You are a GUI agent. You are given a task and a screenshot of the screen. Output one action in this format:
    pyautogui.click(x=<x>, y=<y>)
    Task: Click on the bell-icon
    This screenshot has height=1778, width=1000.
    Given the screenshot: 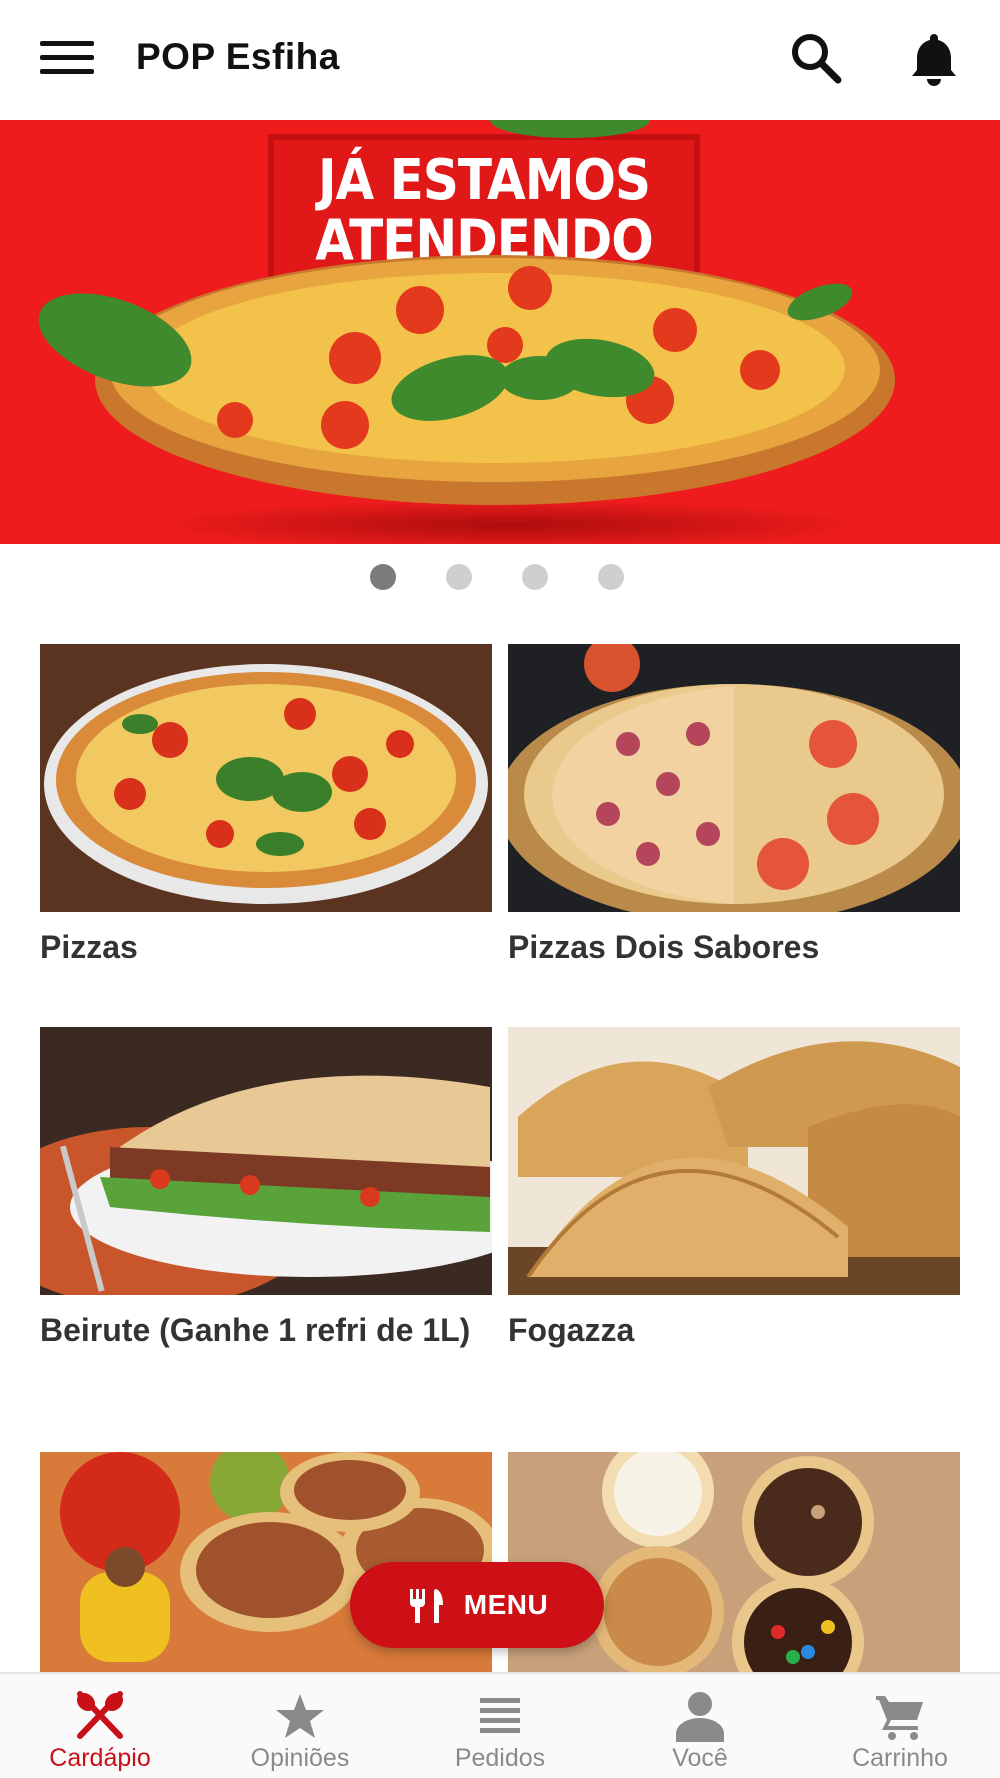 What is the action you would take?
    pyautogui.click(x=934, y=58)
    